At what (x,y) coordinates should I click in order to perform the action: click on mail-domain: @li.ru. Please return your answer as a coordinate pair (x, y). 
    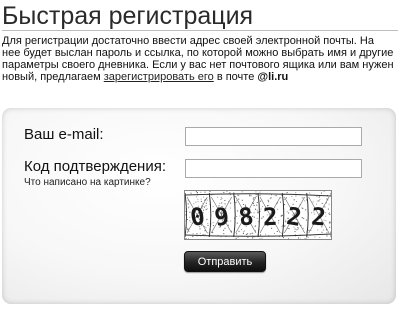
    Looking at the image, I should click on (273, 77).